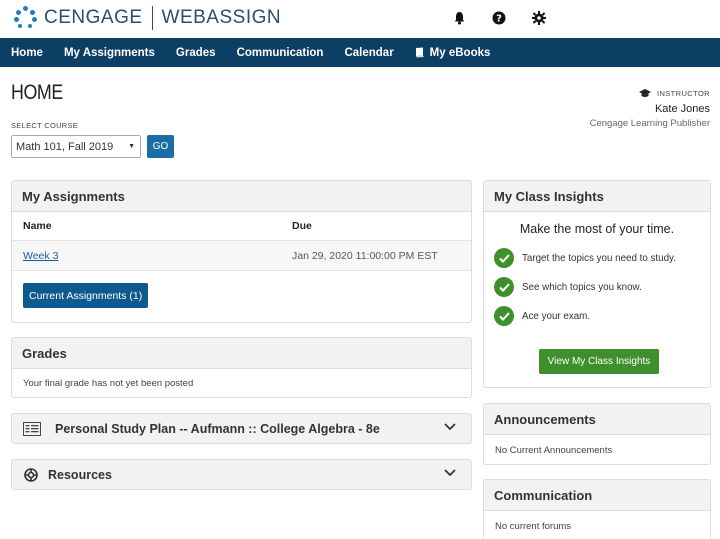 The height and width of the screenshot is (539, 720). Describe the element at coordinates (45, 125) in the screenshot. I see `select-course-label: SELECT COURSE` at that location.